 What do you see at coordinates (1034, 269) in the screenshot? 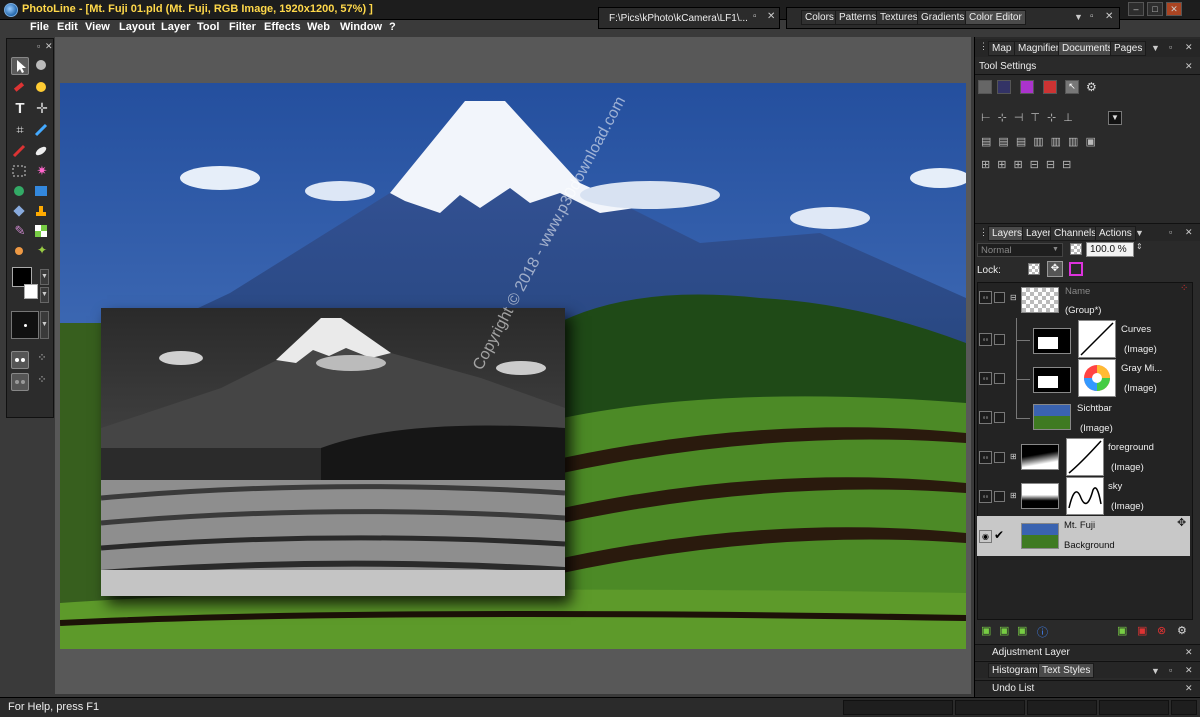
I see `lock-transparency-icon` at bounding box center [1034, 269].